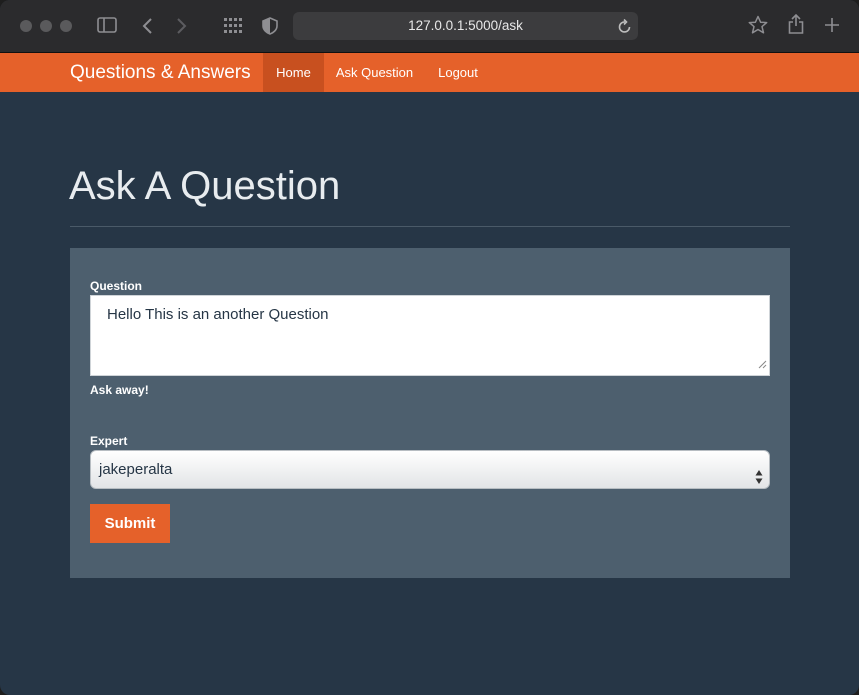  What do you see at coordinates (430, 469) in the screenshot?
I see `expert-select: jakeperalta` at bounding box center [430, 469].